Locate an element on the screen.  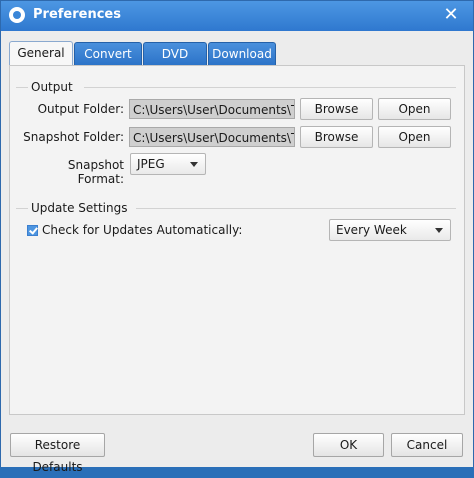
output-open-button: Open is located at coordinates (414, 109).